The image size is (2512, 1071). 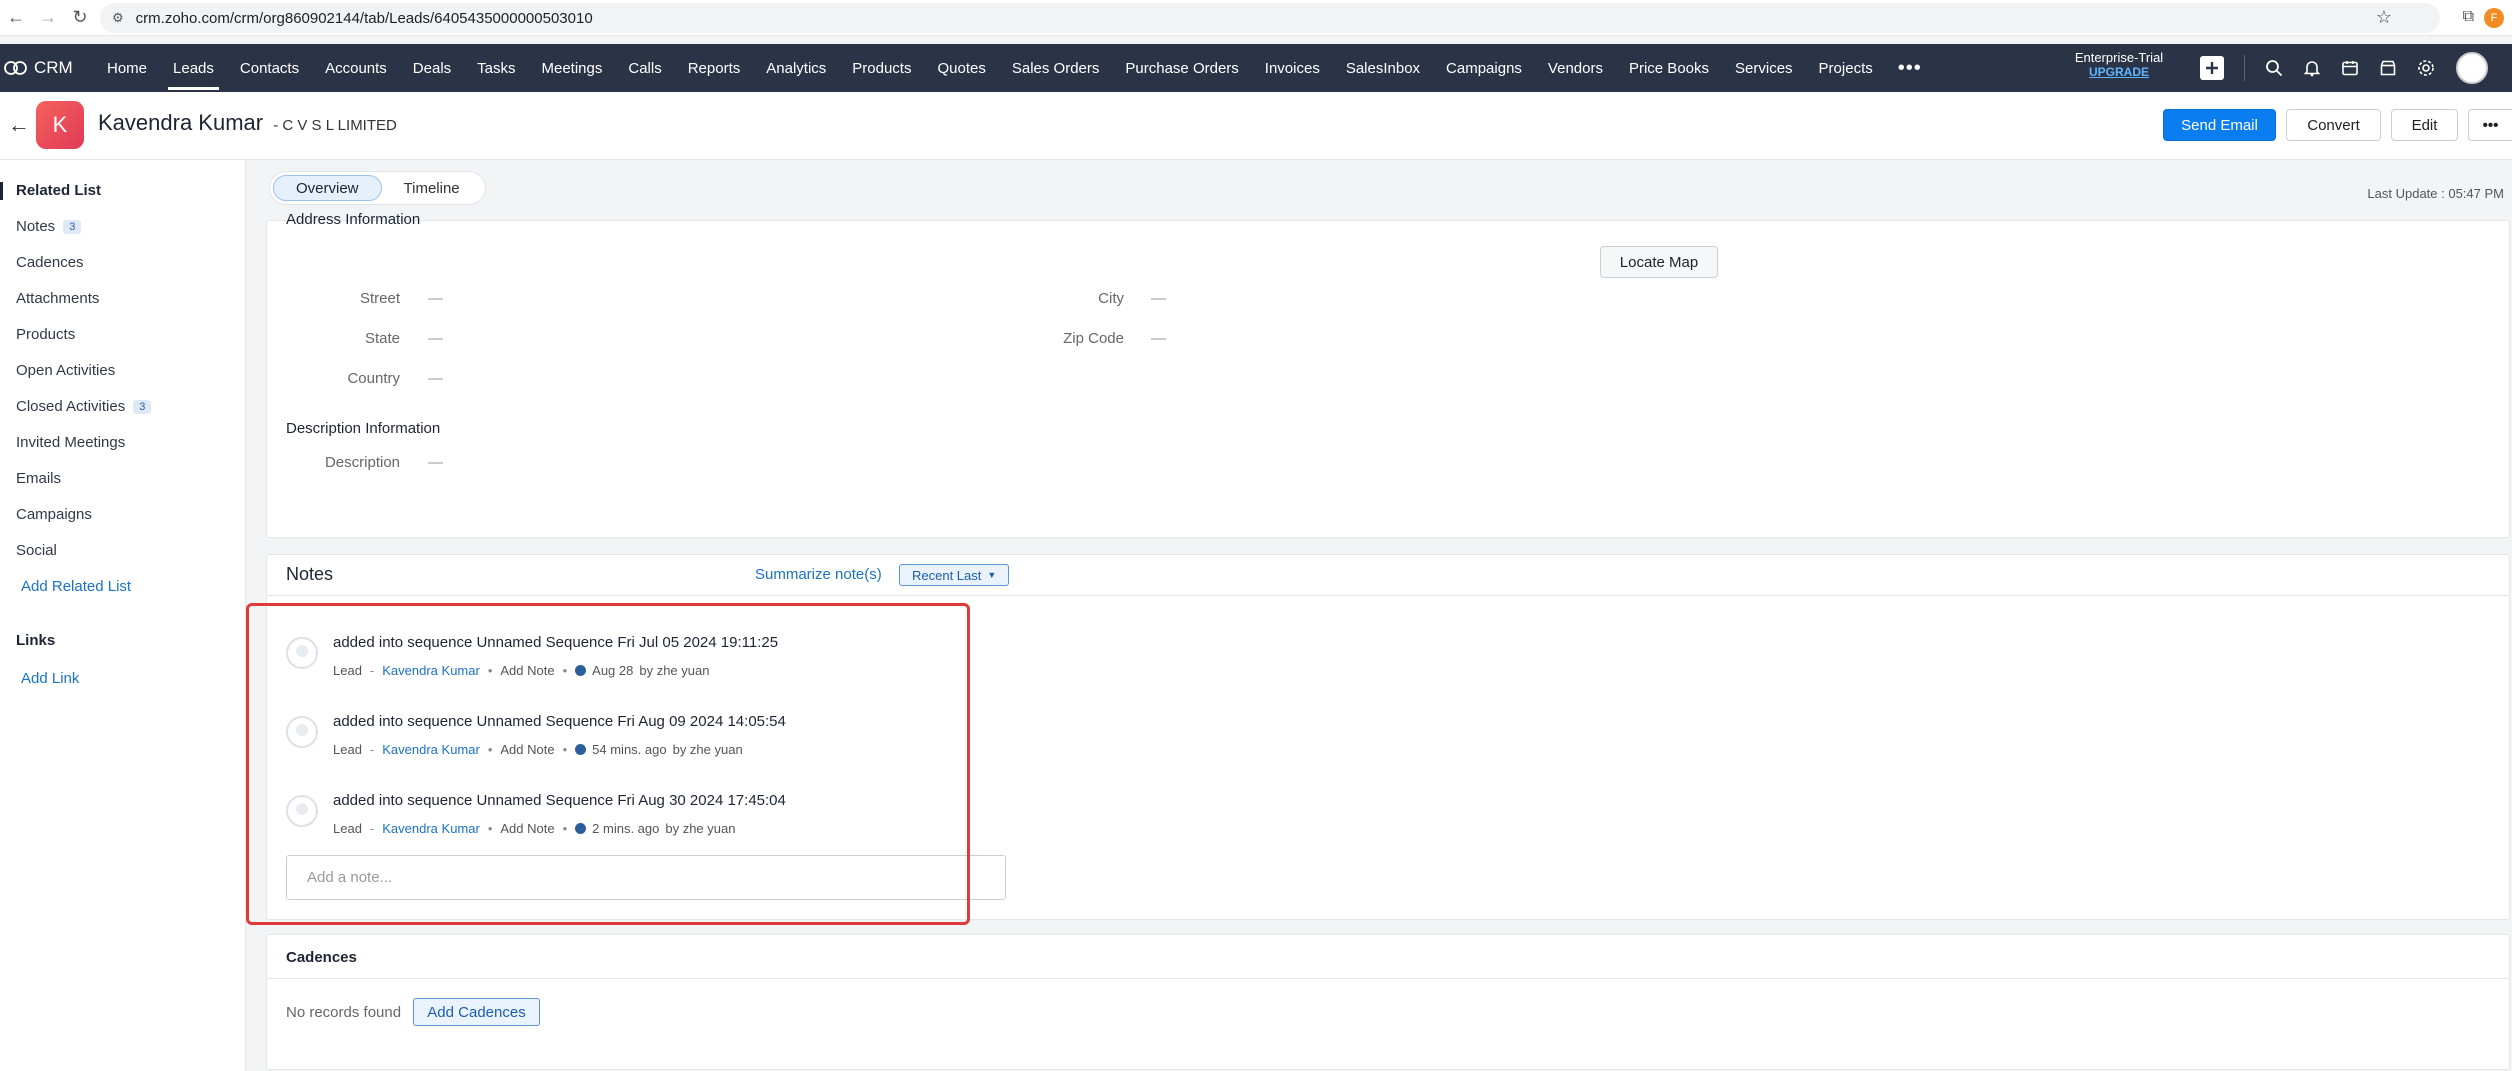 What do you see at coordinates (15, 68) in the screenshot?
I see `zoho-logo-icon` at bounding box center [15, 68].